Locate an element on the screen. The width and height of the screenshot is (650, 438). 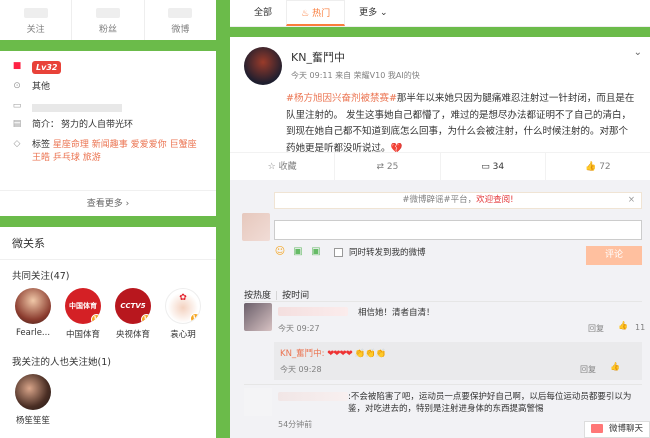
notice-link: 欢迎查阅! is located at coordinates (494, 200).